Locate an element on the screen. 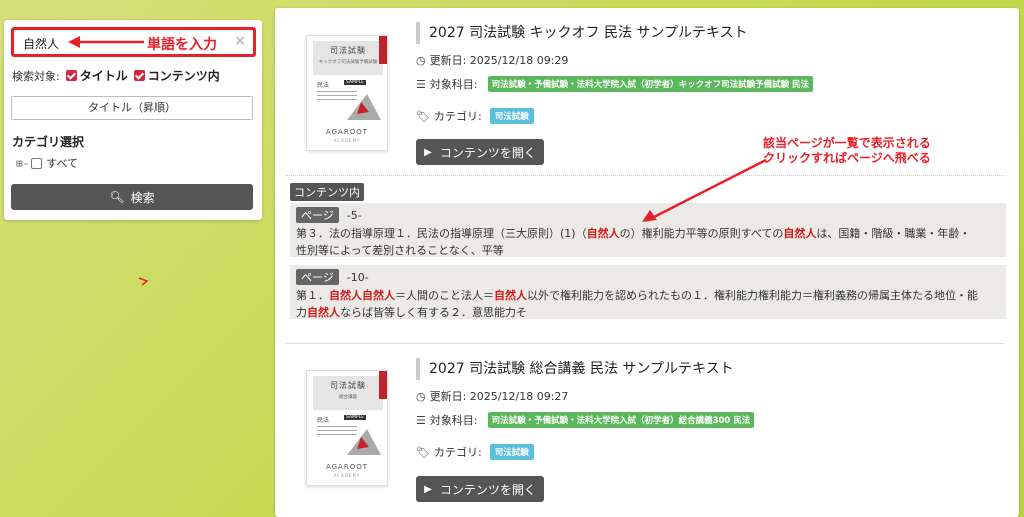 This screenshot has height=517, width=1024. snippet-highlight: 自然人自然人 is located at coordinates (362, 295).